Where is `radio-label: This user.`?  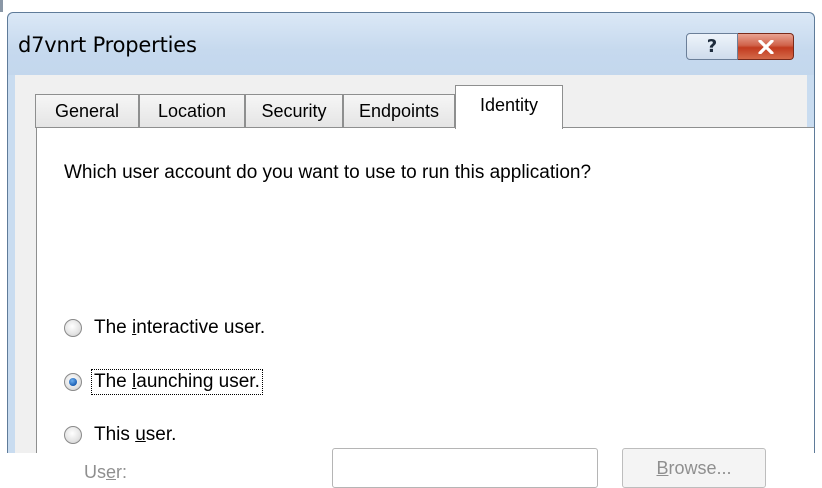 radio-label: This user. is located at coordinates (135, 434).